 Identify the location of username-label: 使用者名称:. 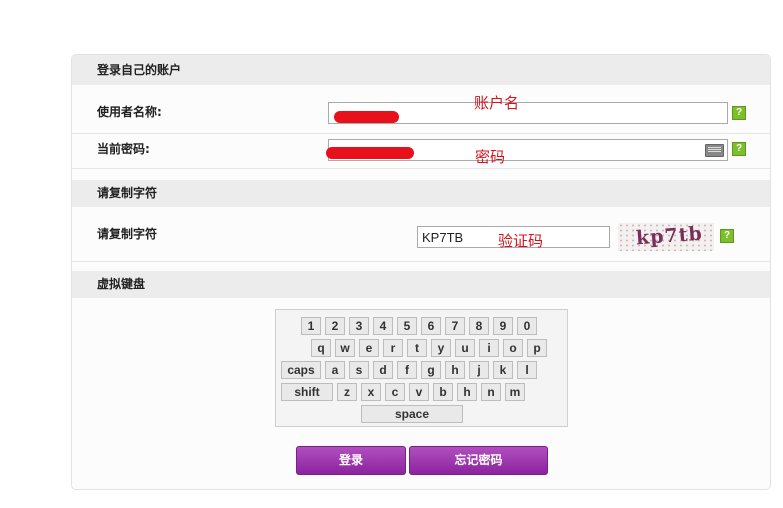
(129, 112).